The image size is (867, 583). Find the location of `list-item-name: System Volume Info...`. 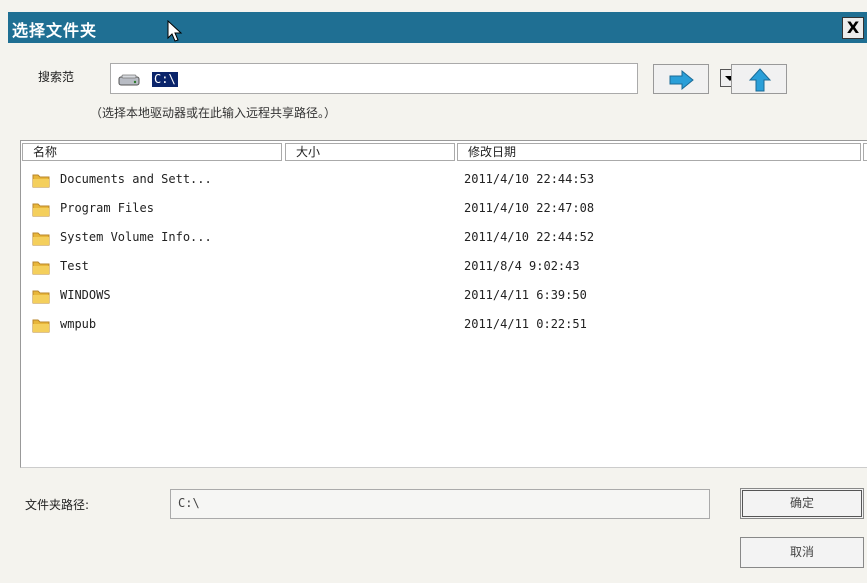

list-item-name: System Volume Info... is located at coordinates (136, 237).